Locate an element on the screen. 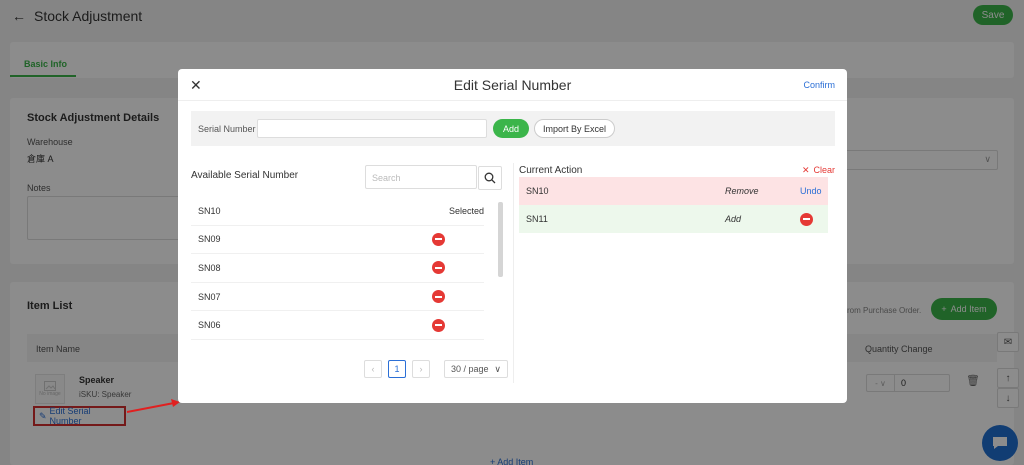  confirm-button: Confirm is located at coordinates (819, 85).